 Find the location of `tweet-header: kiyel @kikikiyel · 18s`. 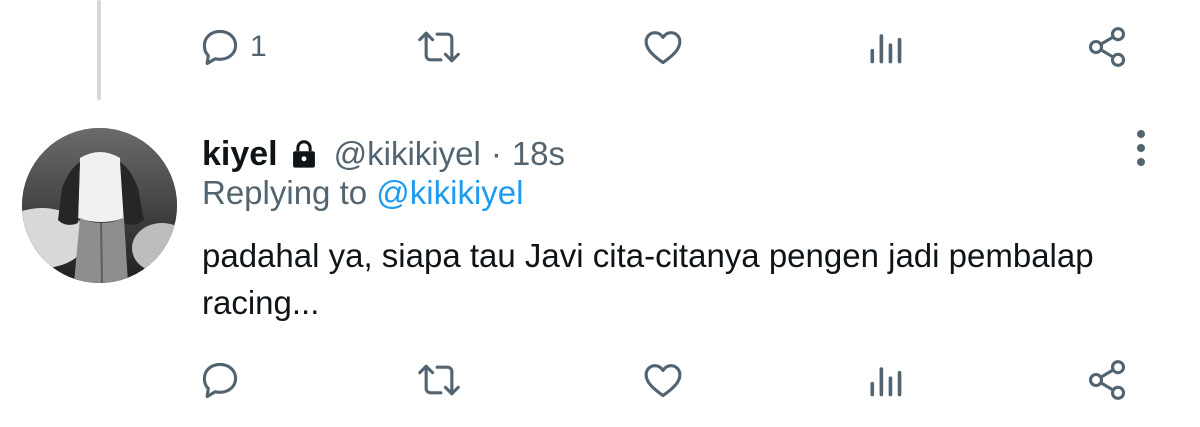

tweet-header: kiyel @kikikiyel · 18s is located at coordinates (383, 154).